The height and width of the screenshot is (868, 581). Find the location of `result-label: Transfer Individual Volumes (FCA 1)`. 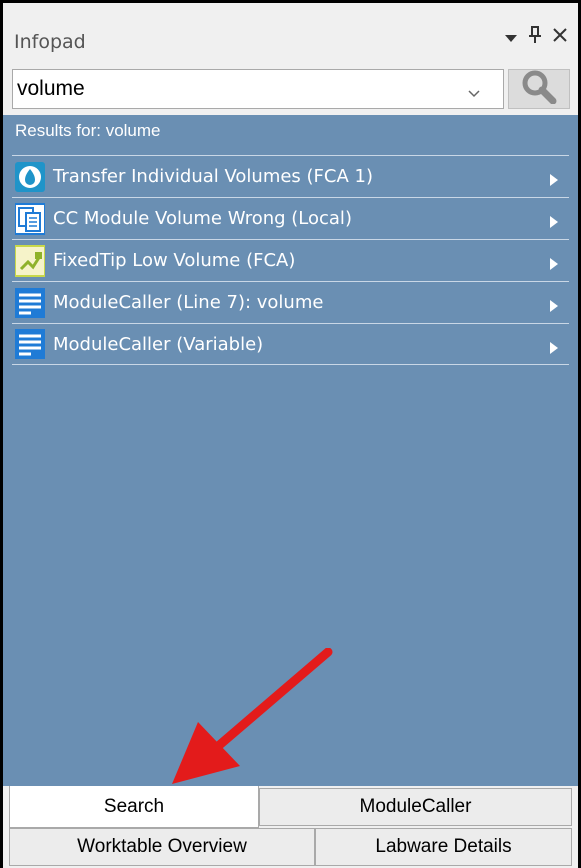

result-label: Transfer Individual Volumes (FCA 1) is located at coordinates (213, 176).